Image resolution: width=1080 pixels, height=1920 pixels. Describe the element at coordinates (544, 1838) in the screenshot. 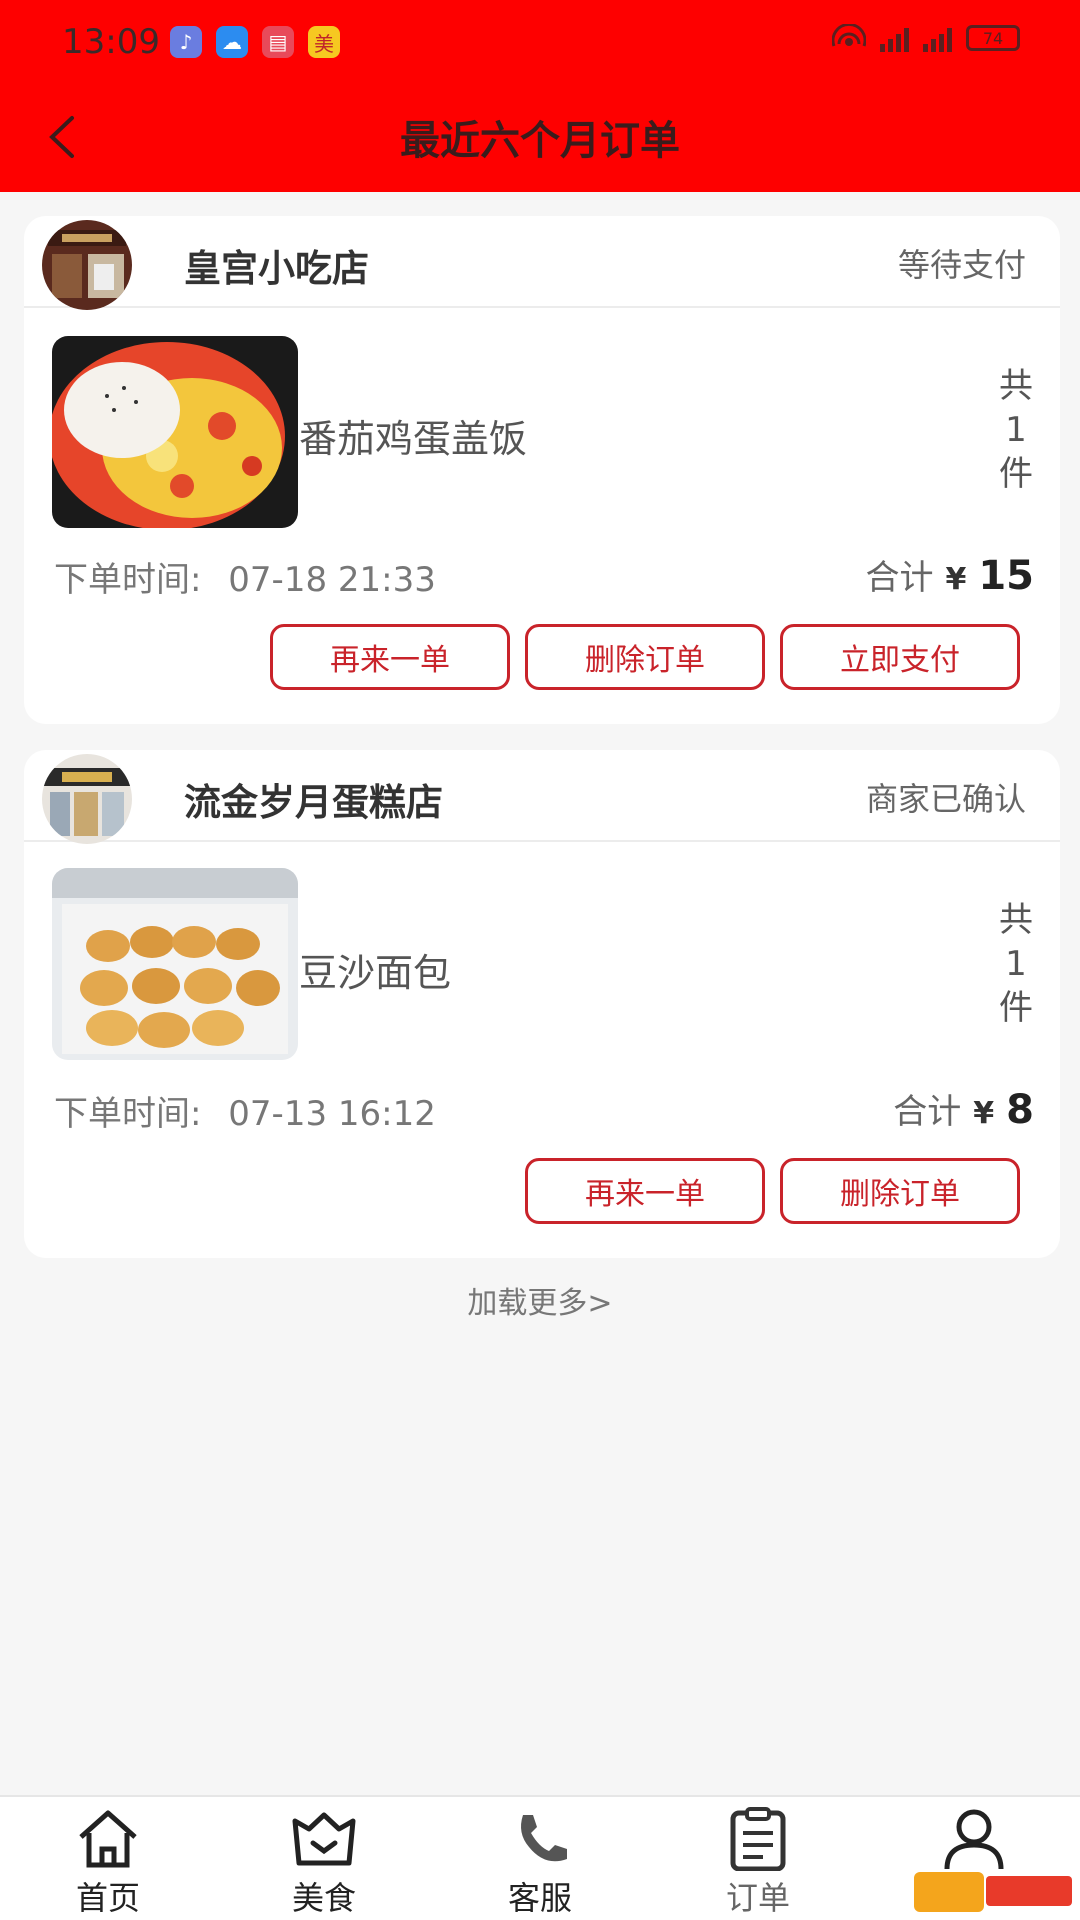

I see `phone-icon` at that location.